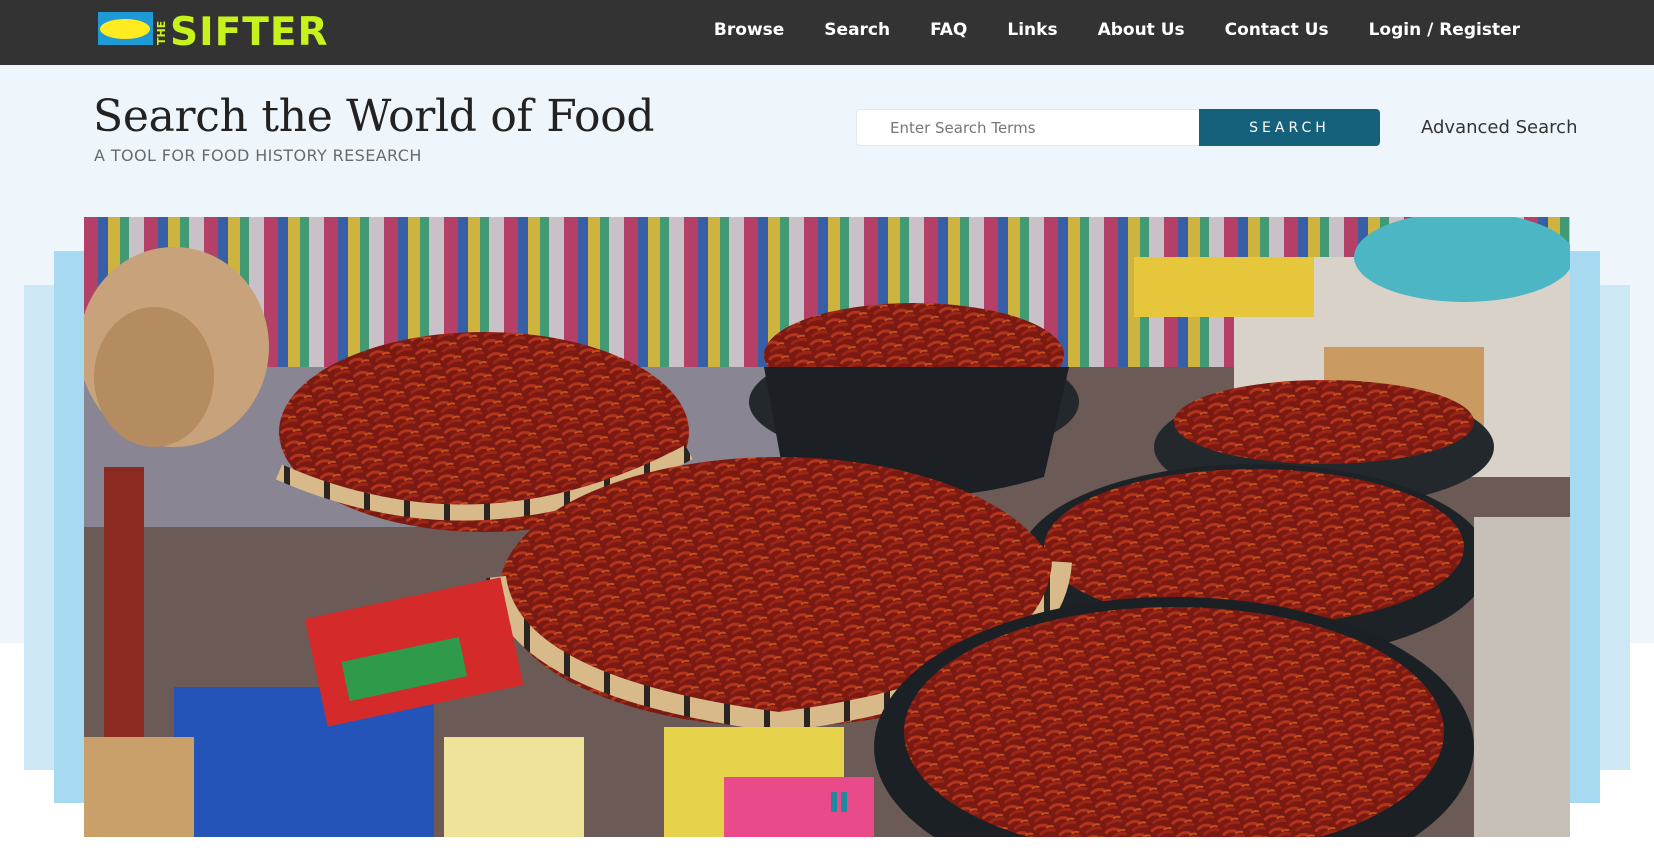 The width and height of the screenshot is (1654, 861). What do you see at coordinates (1277, 30) in the screenshot?
I see `nav-contact-us: Contact Us` at bounding box center [1277, 30].